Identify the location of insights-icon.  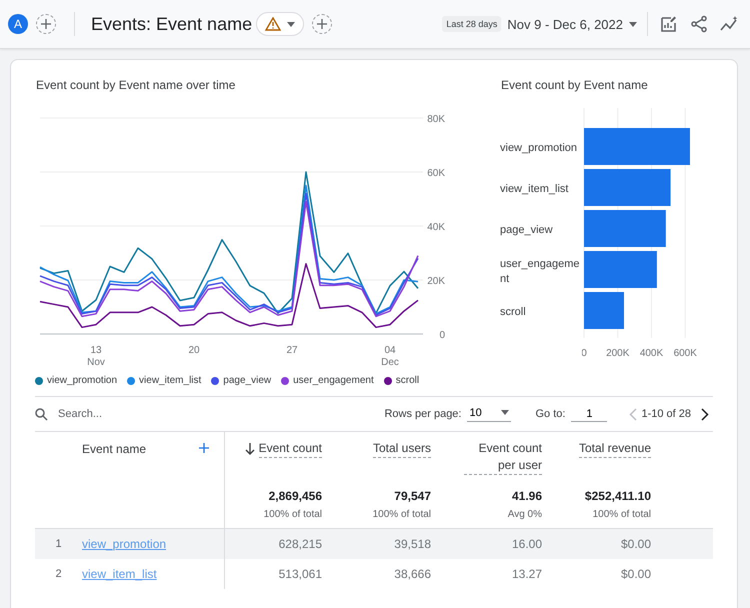
(730, 24).